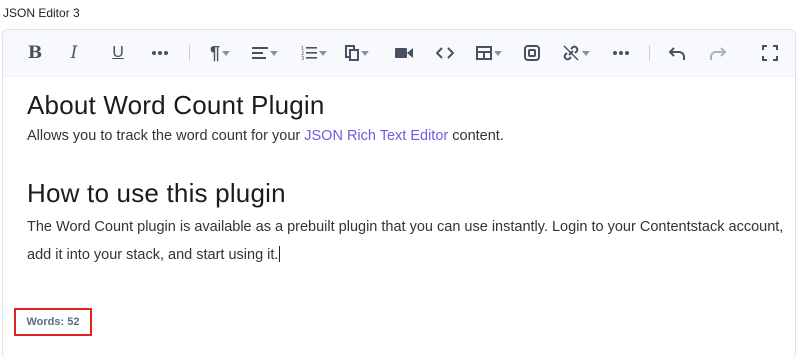 Image resolution: width=800 pixels, height=359 pixels. I want to click on word-count-text: Words: 52, so click(53, 322).